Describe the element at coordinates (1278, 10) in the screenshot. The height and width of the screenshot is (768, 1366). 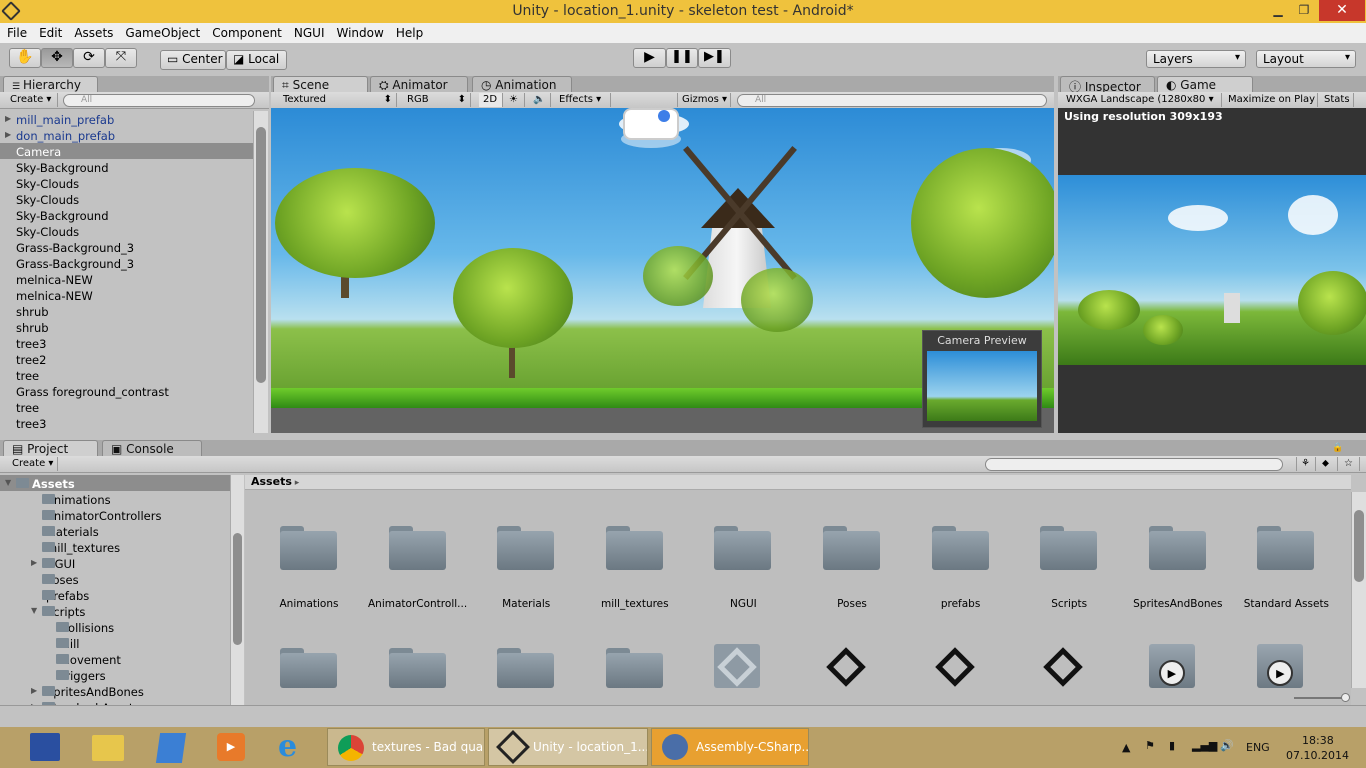
I see `minimize-button: ▁` at that location.